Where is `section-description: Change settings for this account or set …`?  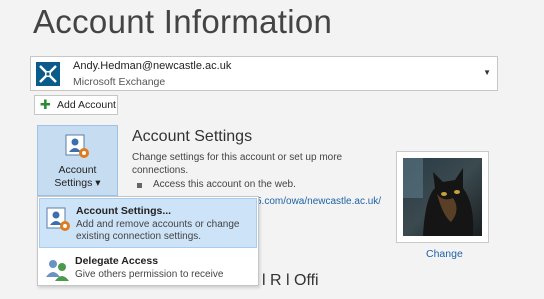 section-description: Change settings for this account or set … is located at coordinates (237, 164).